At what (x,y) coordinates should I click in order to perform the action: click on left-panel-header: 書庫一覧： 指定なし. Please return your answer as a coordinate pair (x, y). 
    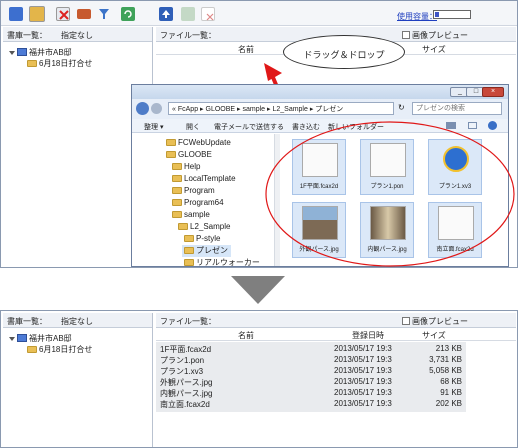
    Looking at the image, I should click on (77, 34).